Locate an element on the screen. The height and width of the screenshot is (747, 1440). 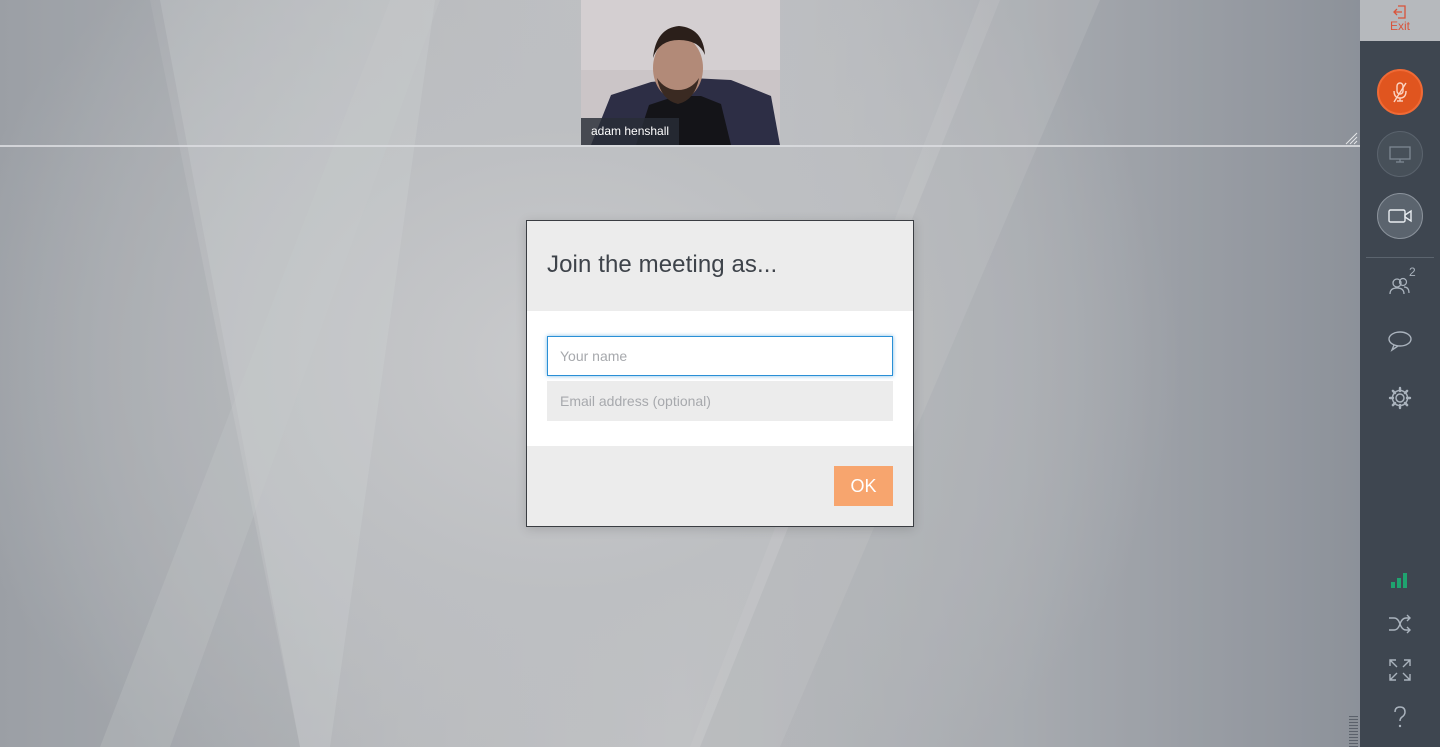
participants-icon is located at coordinates (1399, 286).